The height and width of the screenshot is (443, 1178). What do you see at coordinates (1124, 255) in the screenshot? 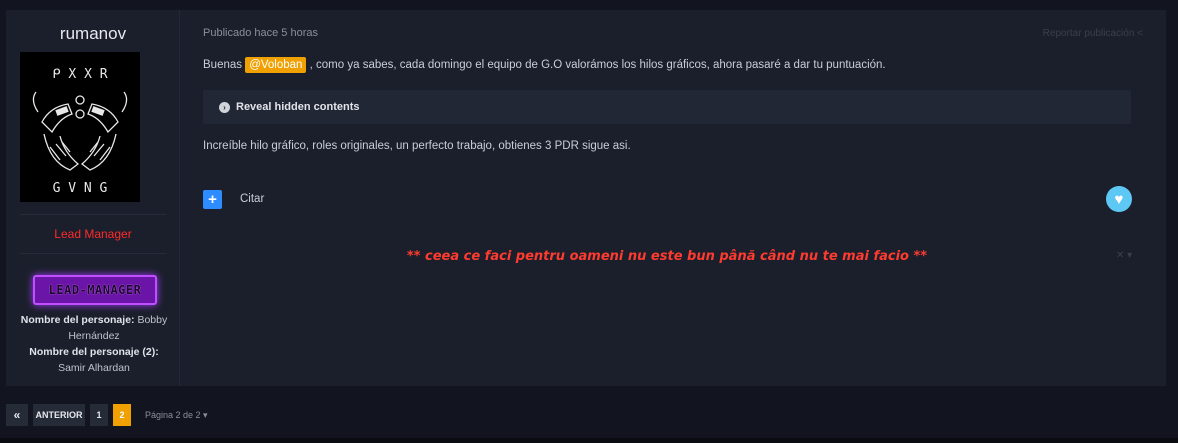
I see `signature-toggle: ✕ ▾` at bounding box center [1124, 255].